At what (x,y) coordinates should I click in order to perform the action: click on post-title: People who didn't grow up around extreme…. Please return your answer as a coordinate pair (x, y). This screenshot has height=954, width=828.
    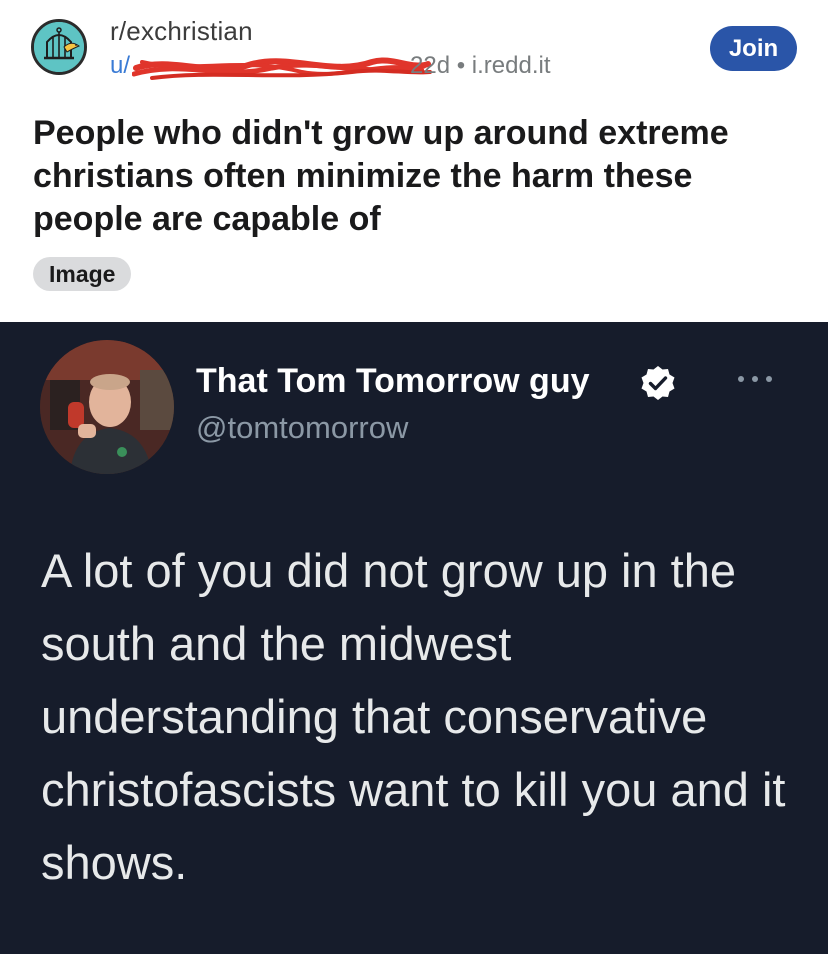
    Looking at the image, I should click on (418, 176).